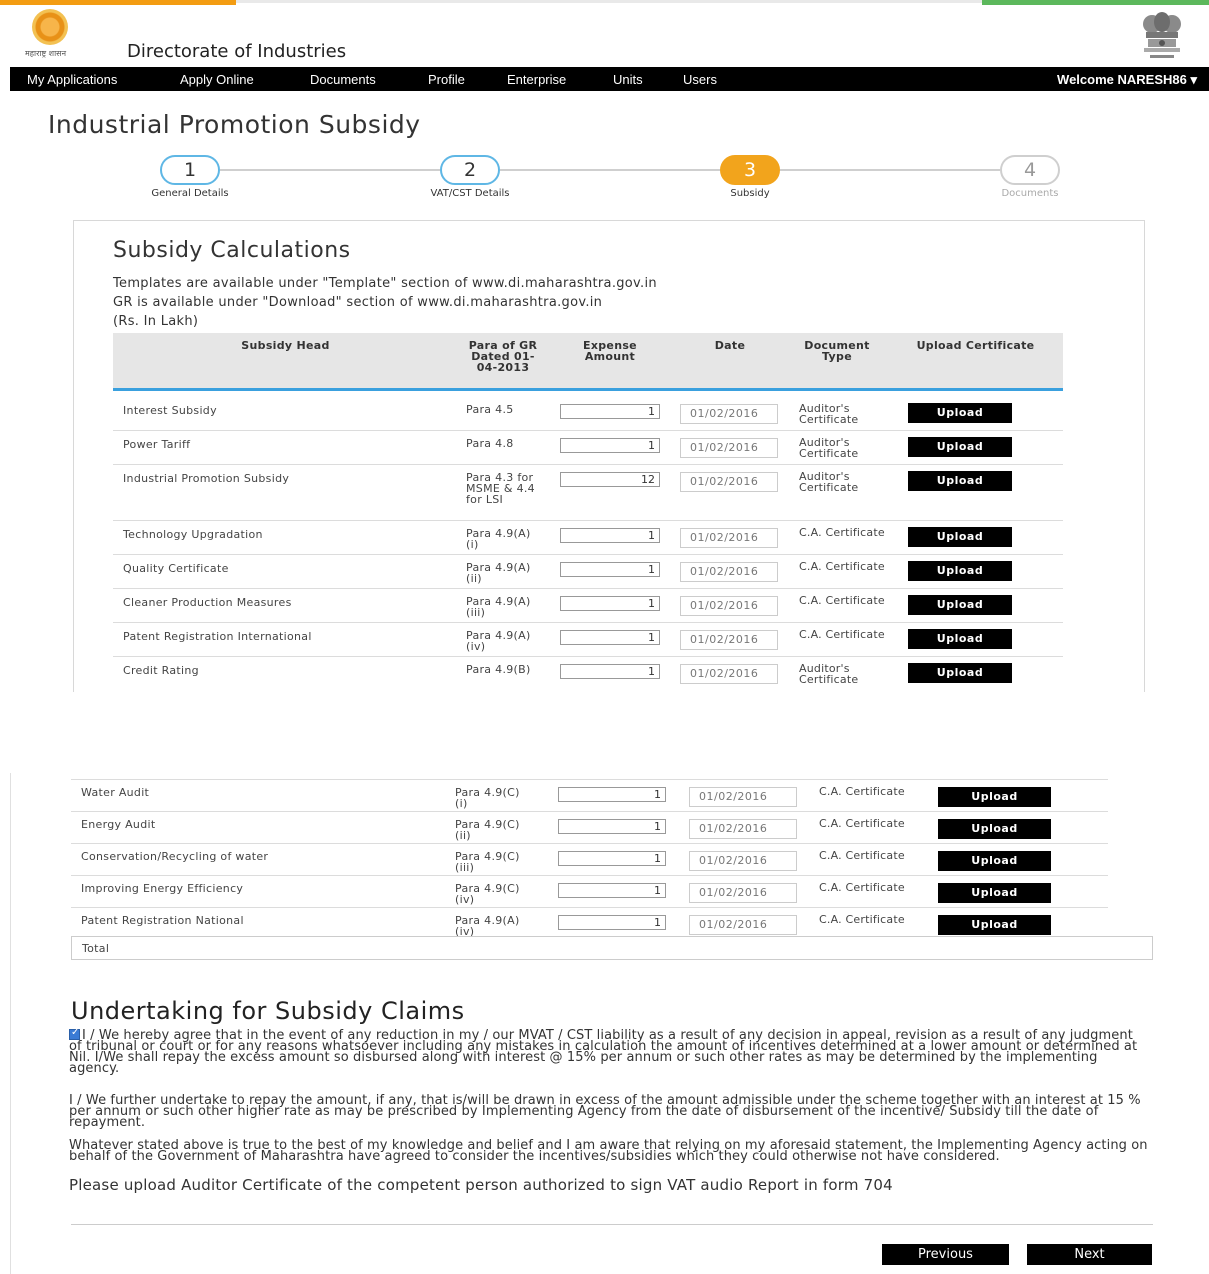 This screenshot has height=1274, width=1209. Describe the element at coordinates (162, 920) in the screenshot. I see `subsidy-head: Patent Registration National` at that location.